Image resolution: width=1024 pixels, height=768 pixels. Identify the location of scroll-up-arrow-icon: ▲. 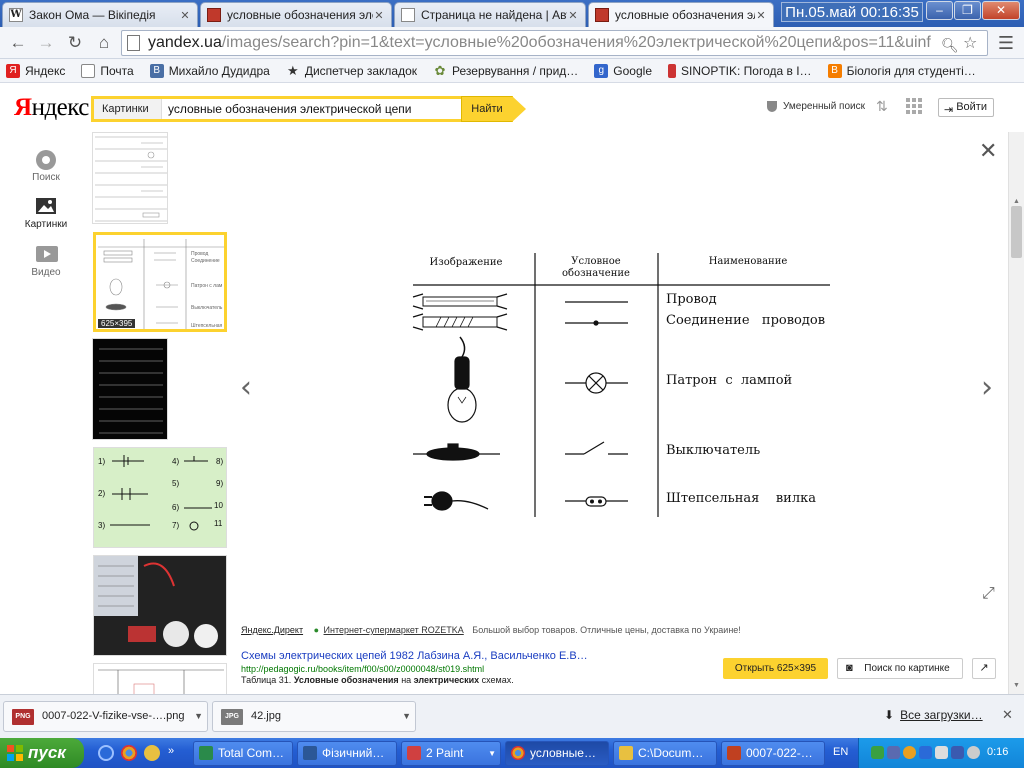
(1016, 201).